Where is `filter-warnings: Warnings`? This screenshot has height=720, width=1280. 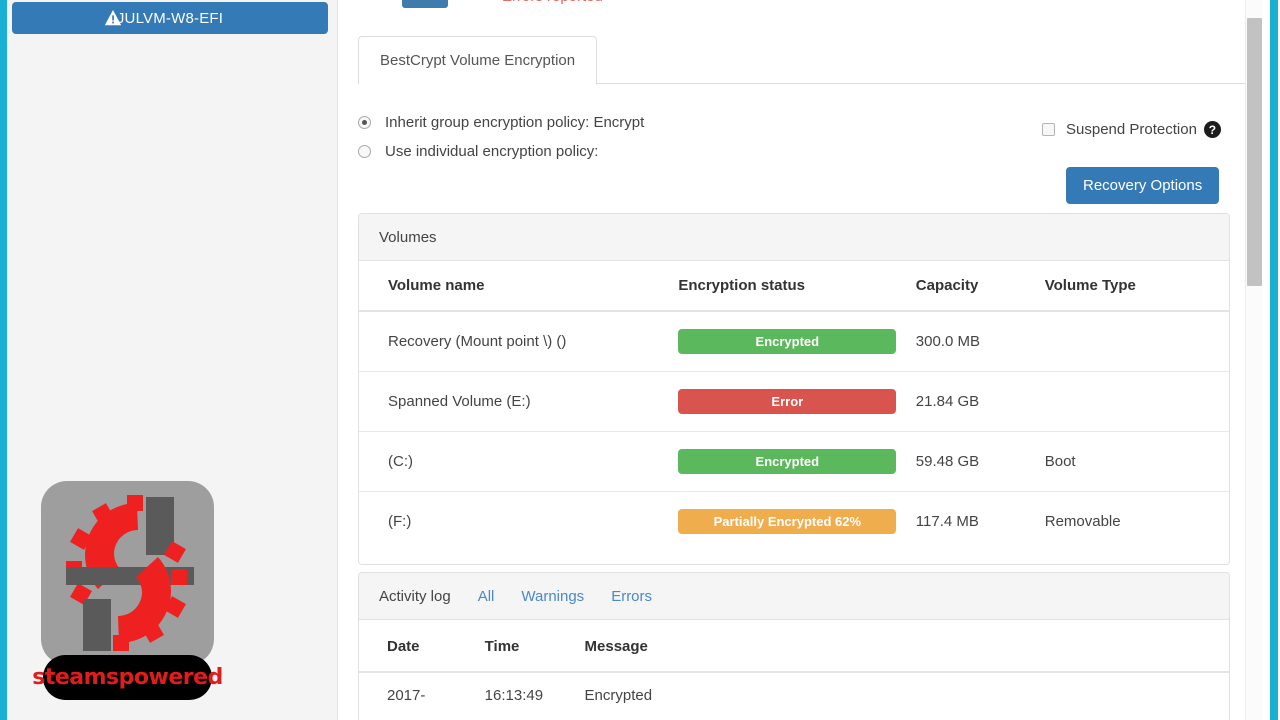 filter-warnings: Warnings is located at coordinates (552, 596).